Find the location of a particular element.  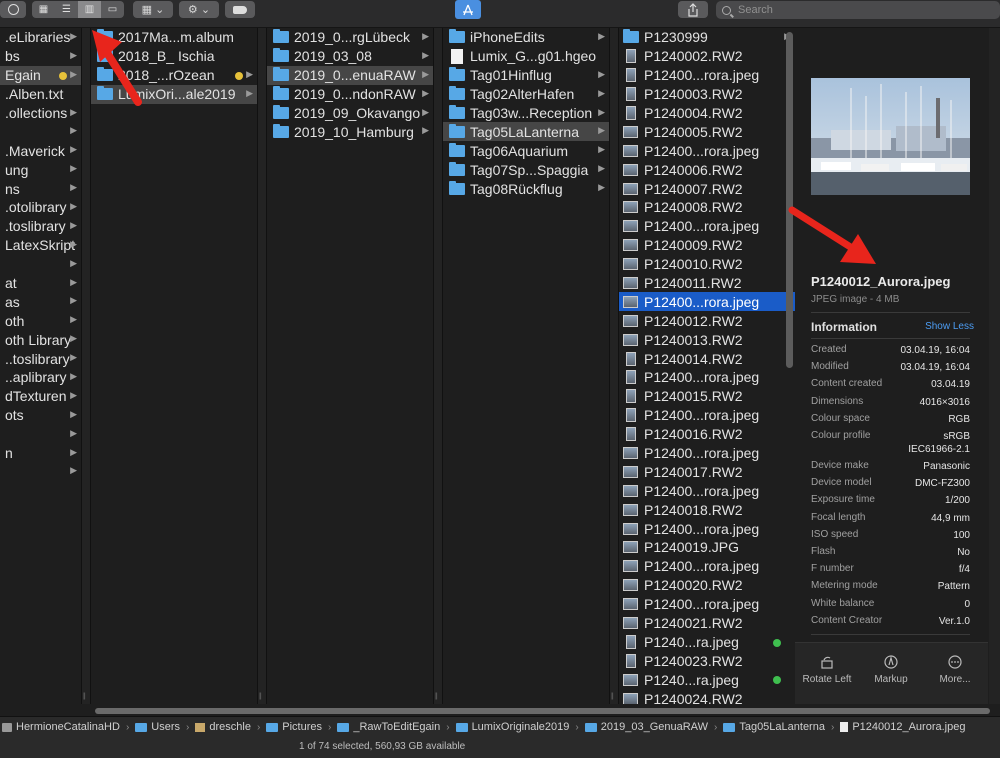

sidebar-item: .Alben.txt is located at coordinates (40, 94).